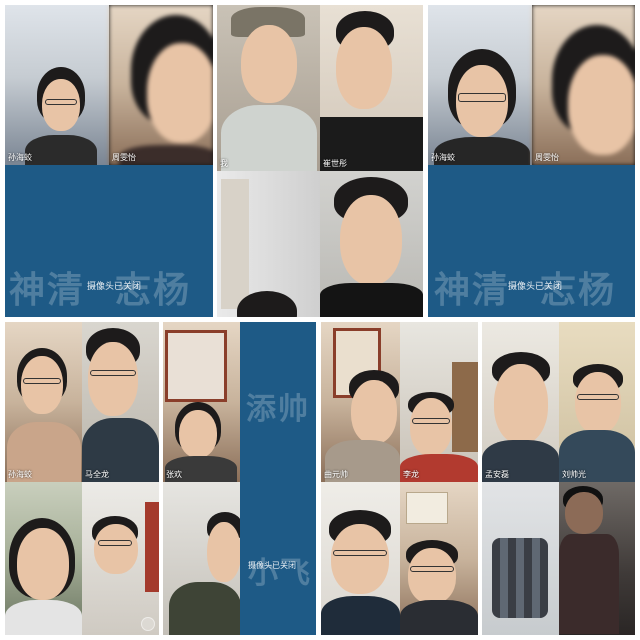  I want to click on window-frame, so click(196, 366).